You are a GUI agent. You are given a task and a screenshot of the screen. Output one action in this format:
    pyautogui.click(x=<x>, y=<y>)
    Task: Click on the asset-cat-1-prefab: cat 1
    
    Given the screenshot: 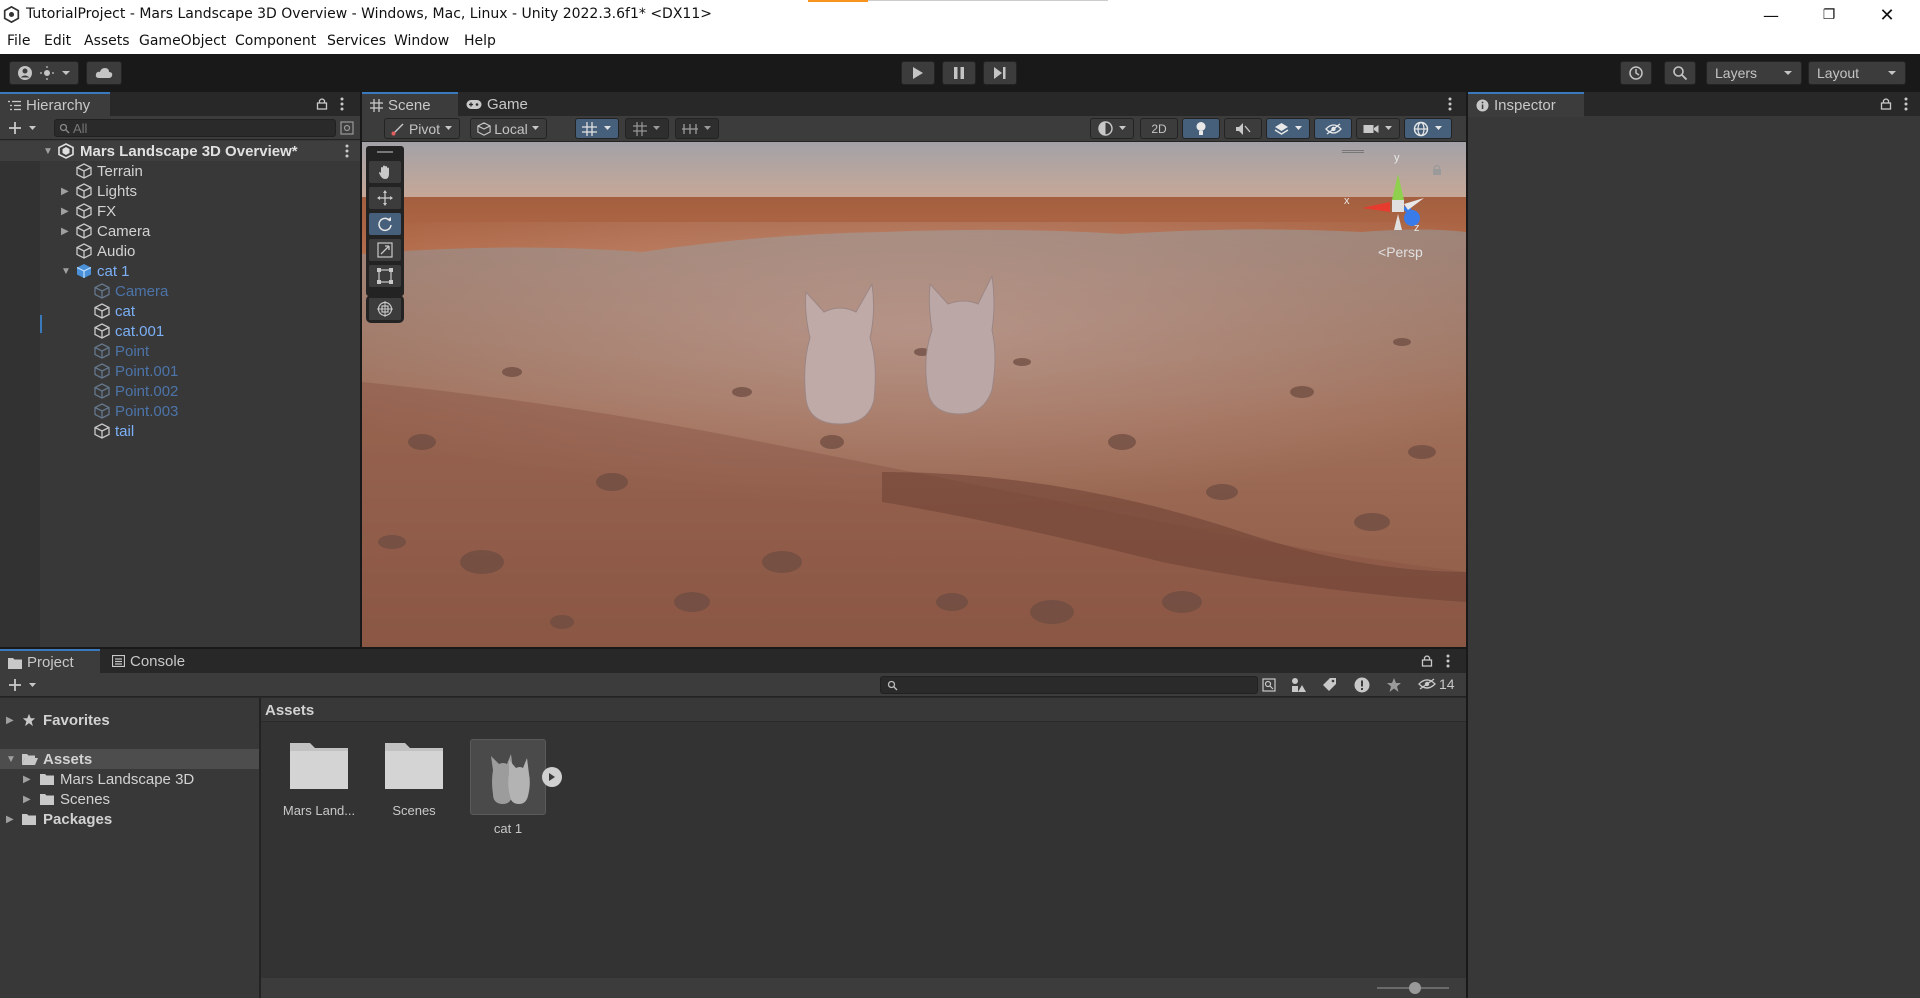 What is the action you would take?
    pyautogui.click(x=512, y=787)
    